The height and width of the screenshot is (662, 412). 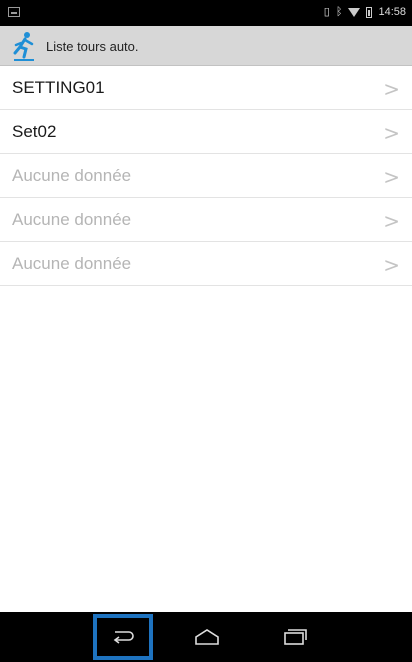 I want to click on status-icons: ▯ ᛒ 14:58, so click(x=365, y=12).